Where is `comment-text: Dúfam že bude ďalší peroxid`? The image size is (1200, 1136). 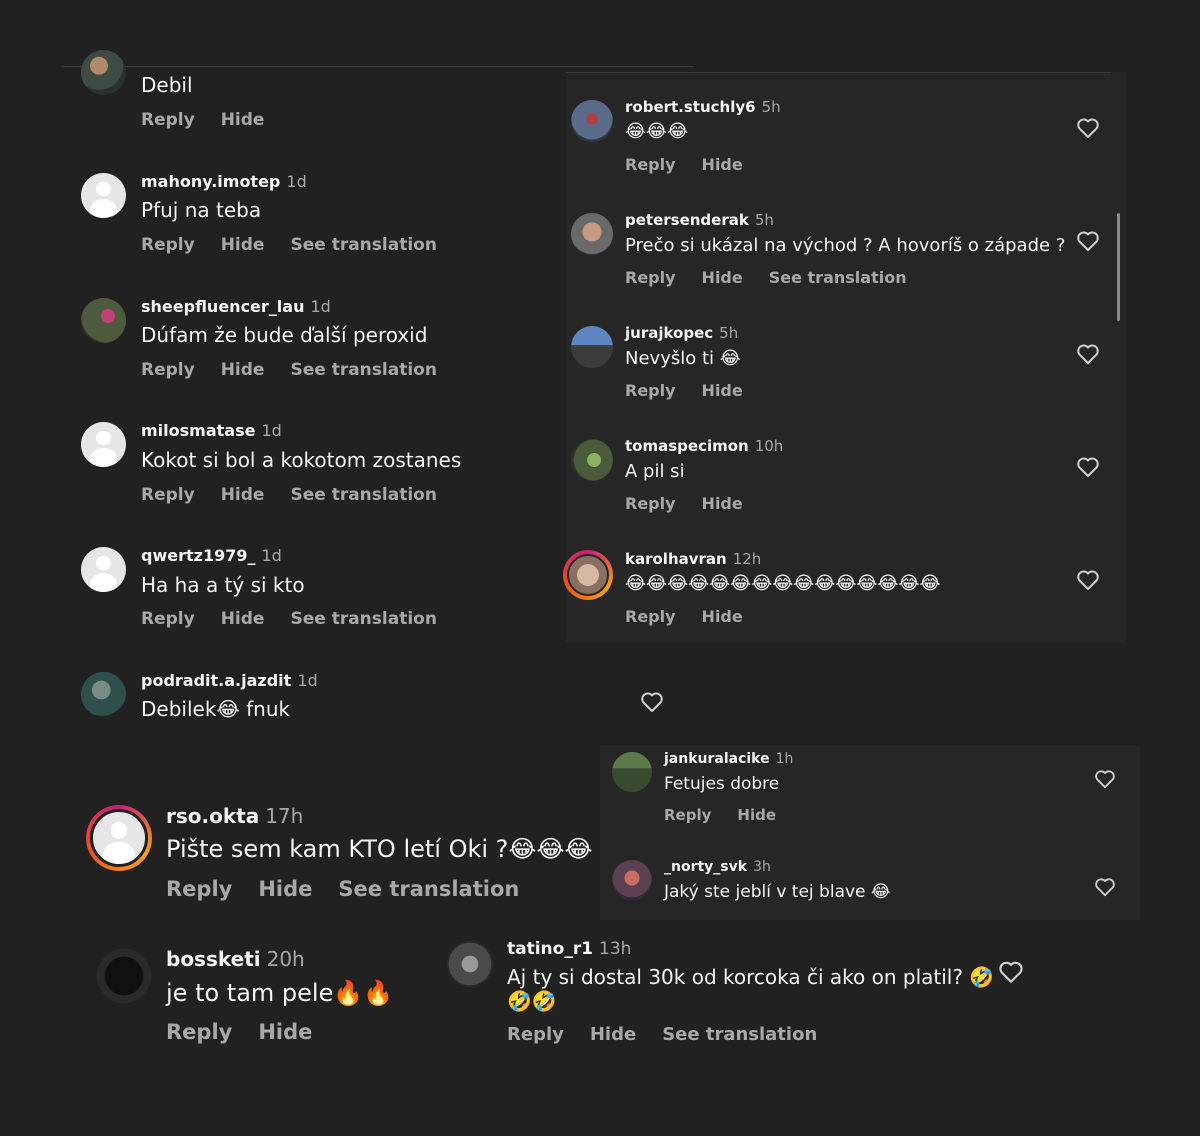
comment-text: Dúfam že bude ďalší peroxid is located at coordinates (284, 335).